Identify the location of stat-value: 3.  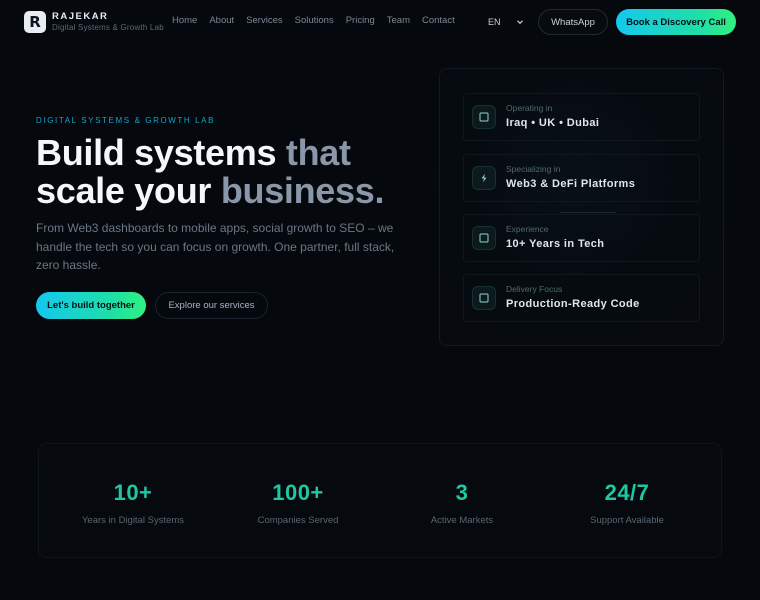
(462, 492).